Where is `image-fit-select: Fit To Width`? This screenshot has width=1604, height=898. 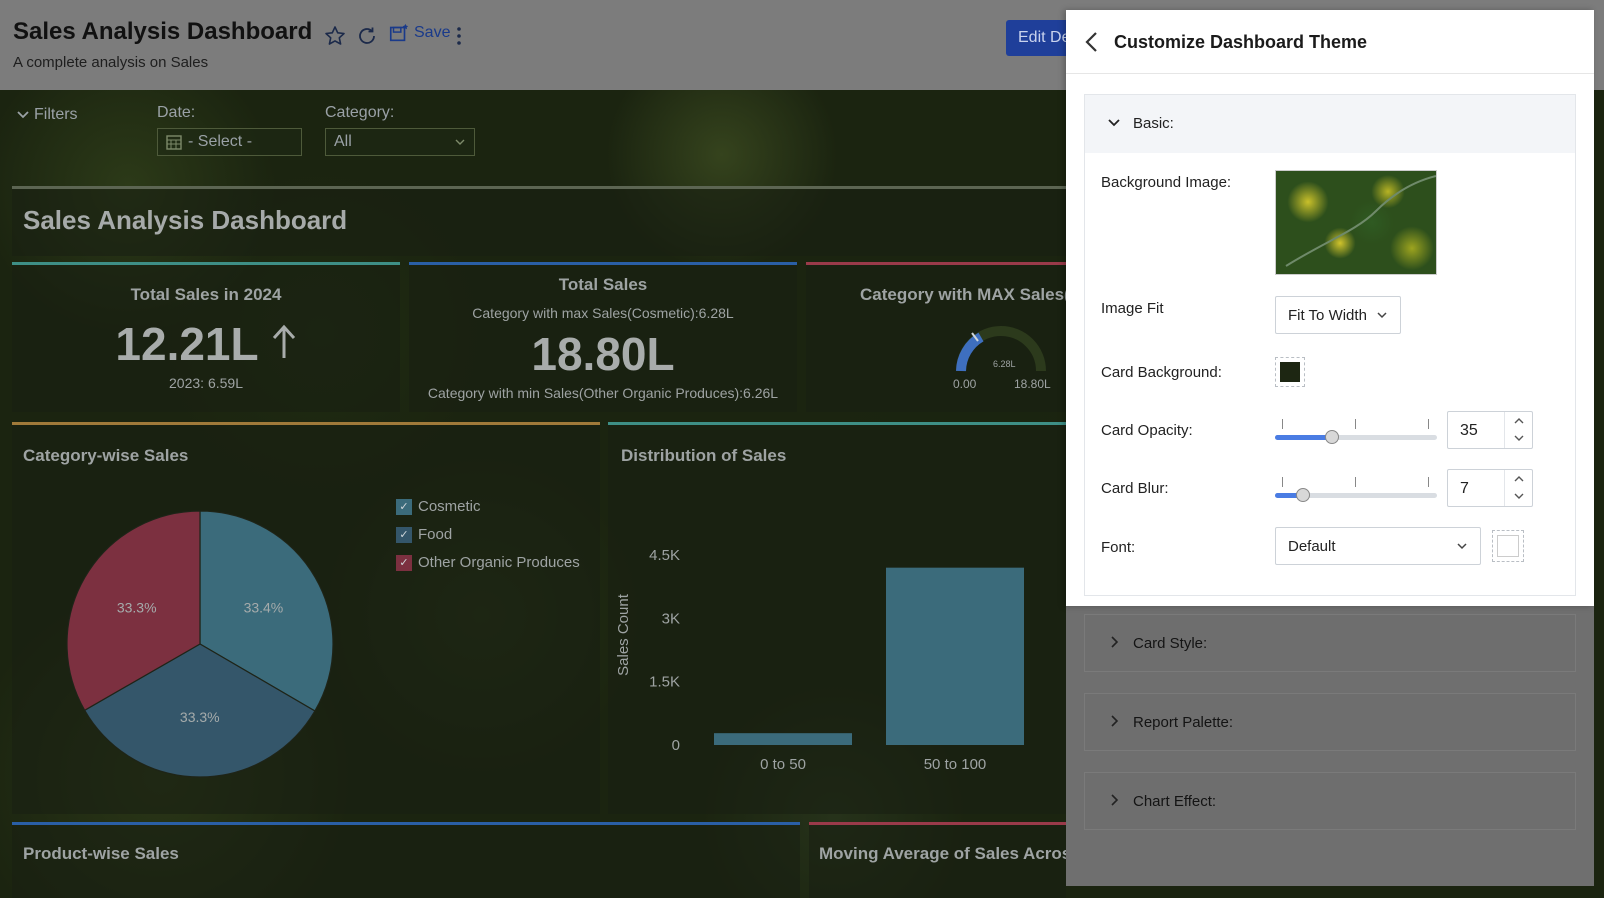
image-fit-select: Fit To Width is located at coordinates (1338, 315).